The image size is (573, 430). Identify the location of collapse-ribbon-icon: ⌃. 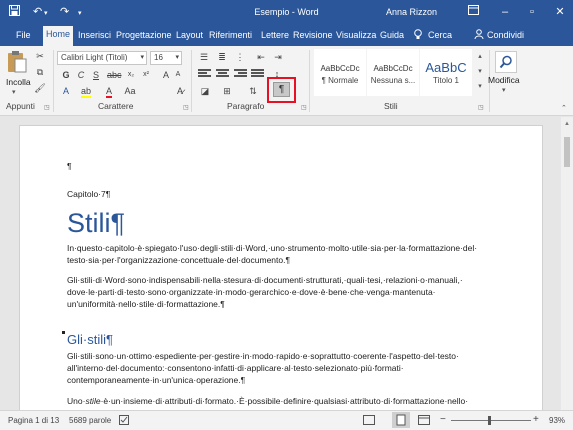
(564, 108).